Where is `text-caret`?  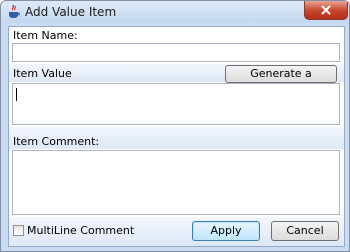 text-caret is located at coordinates (16, 94).